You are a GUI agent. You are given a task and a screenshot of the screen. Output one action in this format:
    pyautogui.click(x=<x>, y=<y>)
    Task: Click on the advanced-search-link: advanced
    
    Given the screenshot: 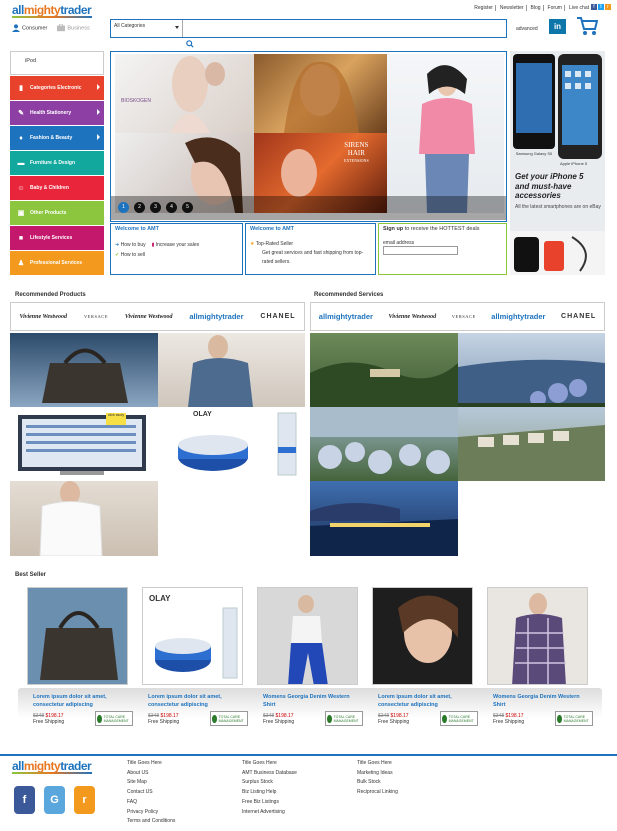 What is the action you would take?
    pyautogui.click(x=527, y=29)
    